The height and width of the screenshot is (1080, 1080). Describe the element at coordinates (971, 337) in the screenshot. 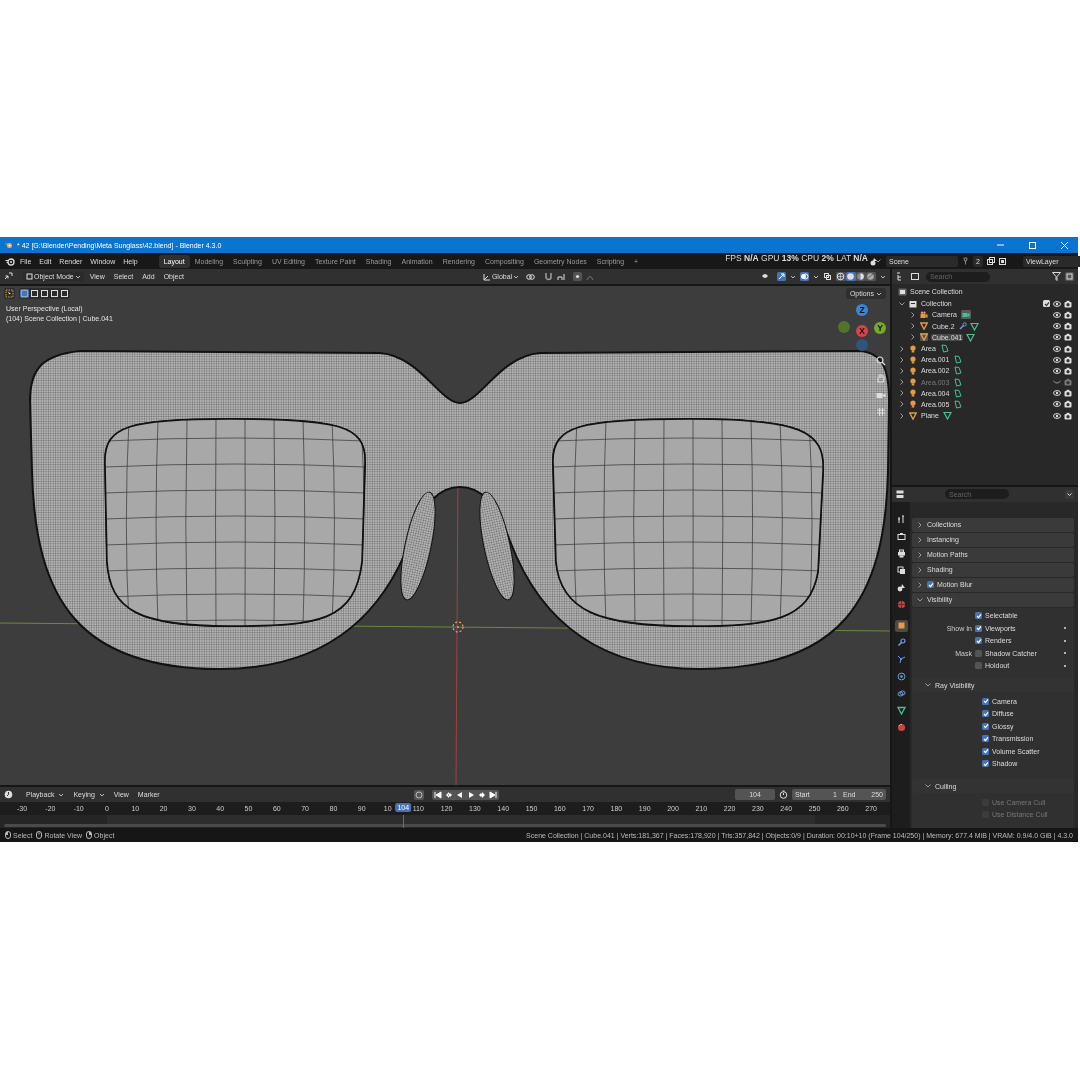

I see `triangle-icon` at that location.